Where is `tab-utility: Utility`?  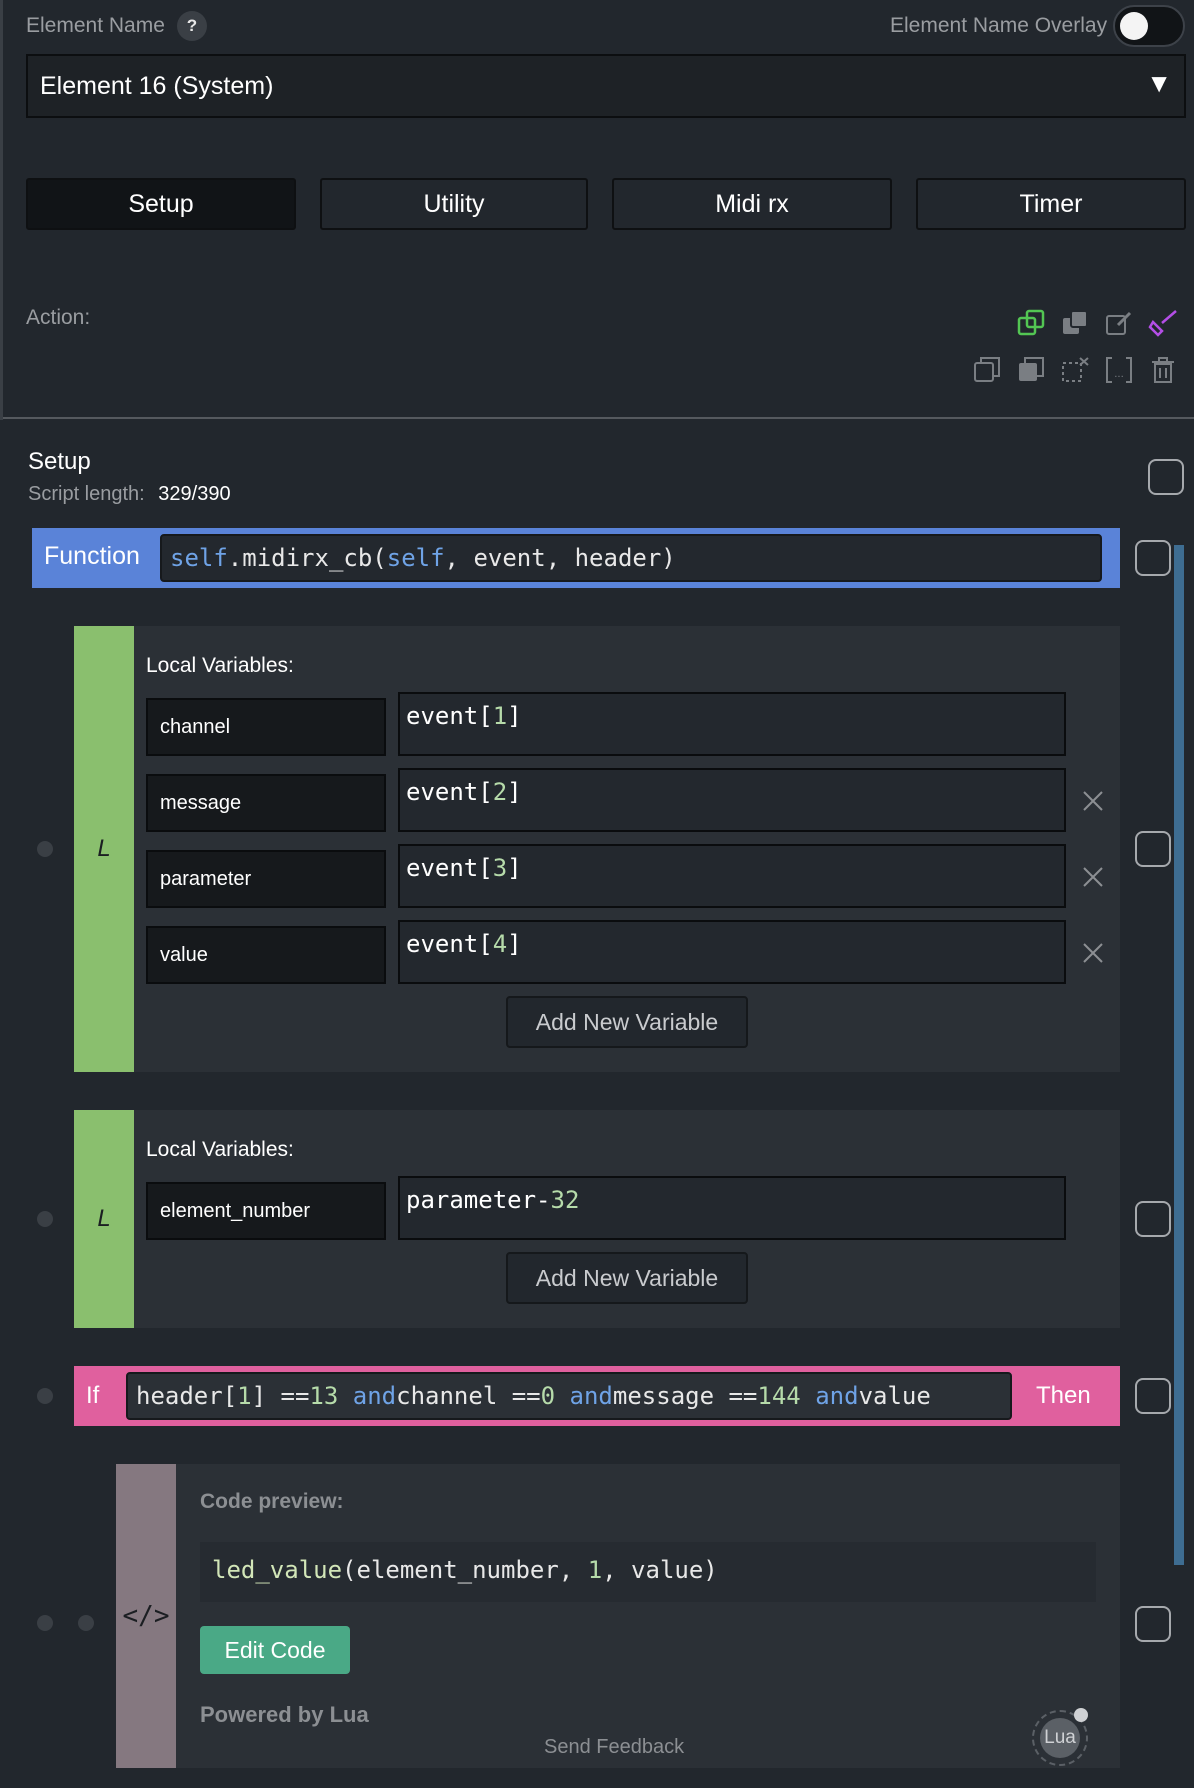 tab-utility: Utility is located at coordinates (454, 204).